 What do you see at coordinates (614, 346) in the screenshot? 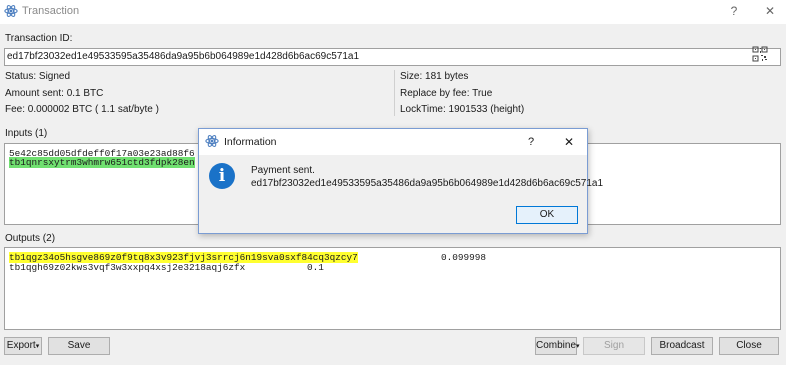
I see `sign-button: Sign` at bounding box center [614, 346].